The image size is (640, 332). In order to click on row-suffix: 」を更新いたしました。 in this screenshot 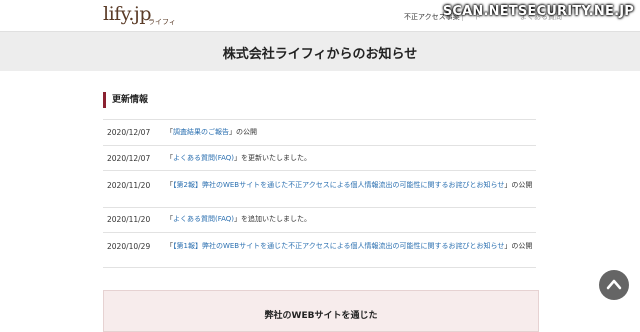, I will do `click(273, 158)`.